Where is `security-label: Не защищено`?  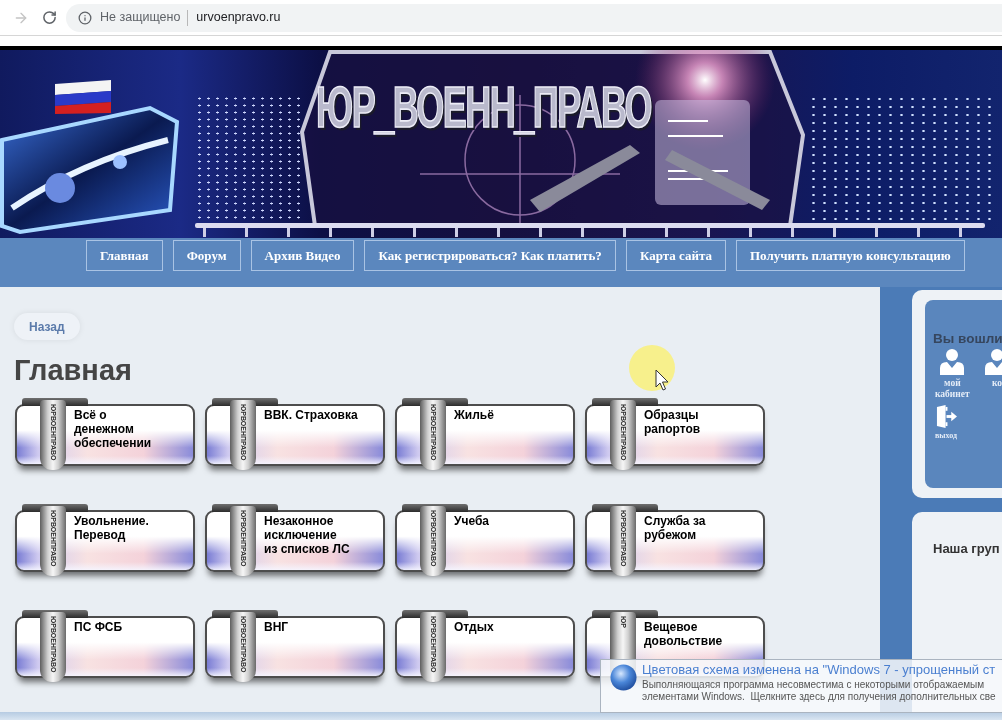 security-label: Не защищено is located at coordinates (140, 18).